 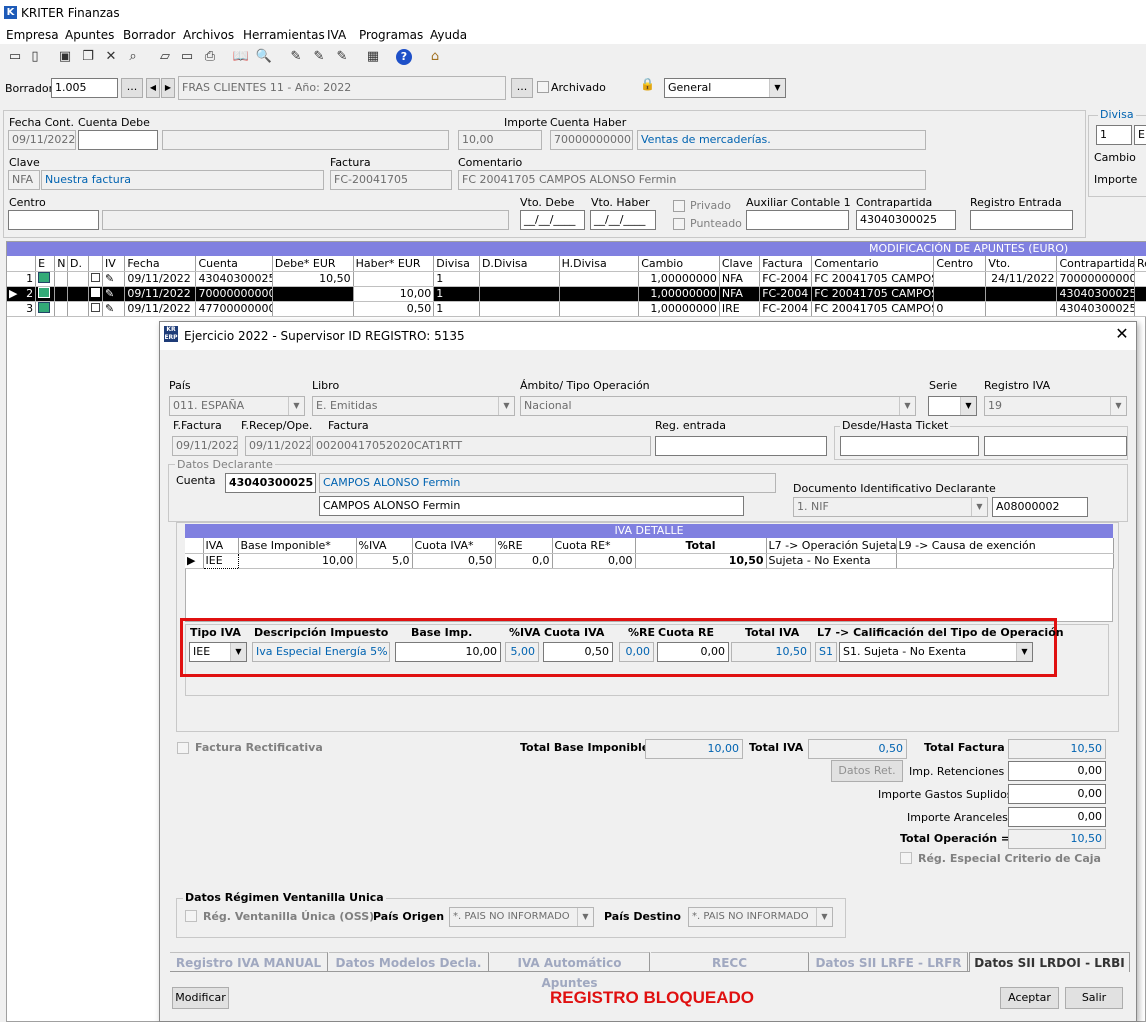 What do you see at coordinates (133, 57) in the screenshot?
I see `find-icon: ⌕` at bounding box center [133, 57].